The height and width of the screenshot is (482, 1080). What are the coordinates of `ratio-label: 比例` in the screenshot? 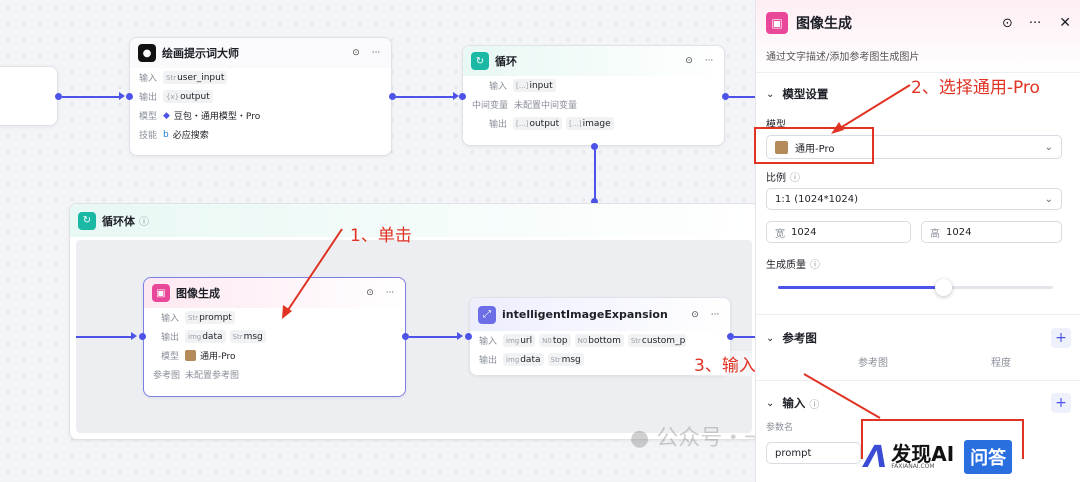 It's located at (776, 178).